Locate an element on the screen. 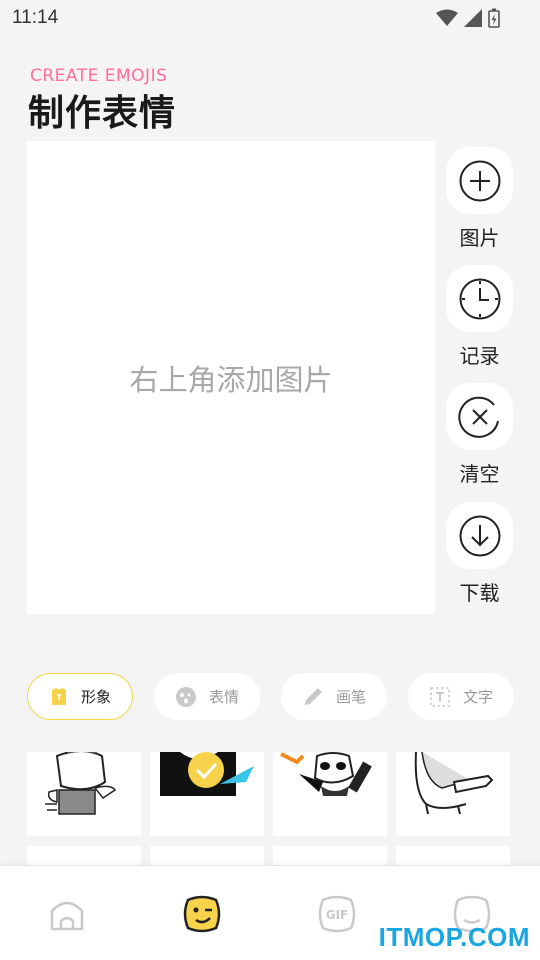 The image size is (540, 960). nav-gif: GIF is located at coordinates (337, 914).